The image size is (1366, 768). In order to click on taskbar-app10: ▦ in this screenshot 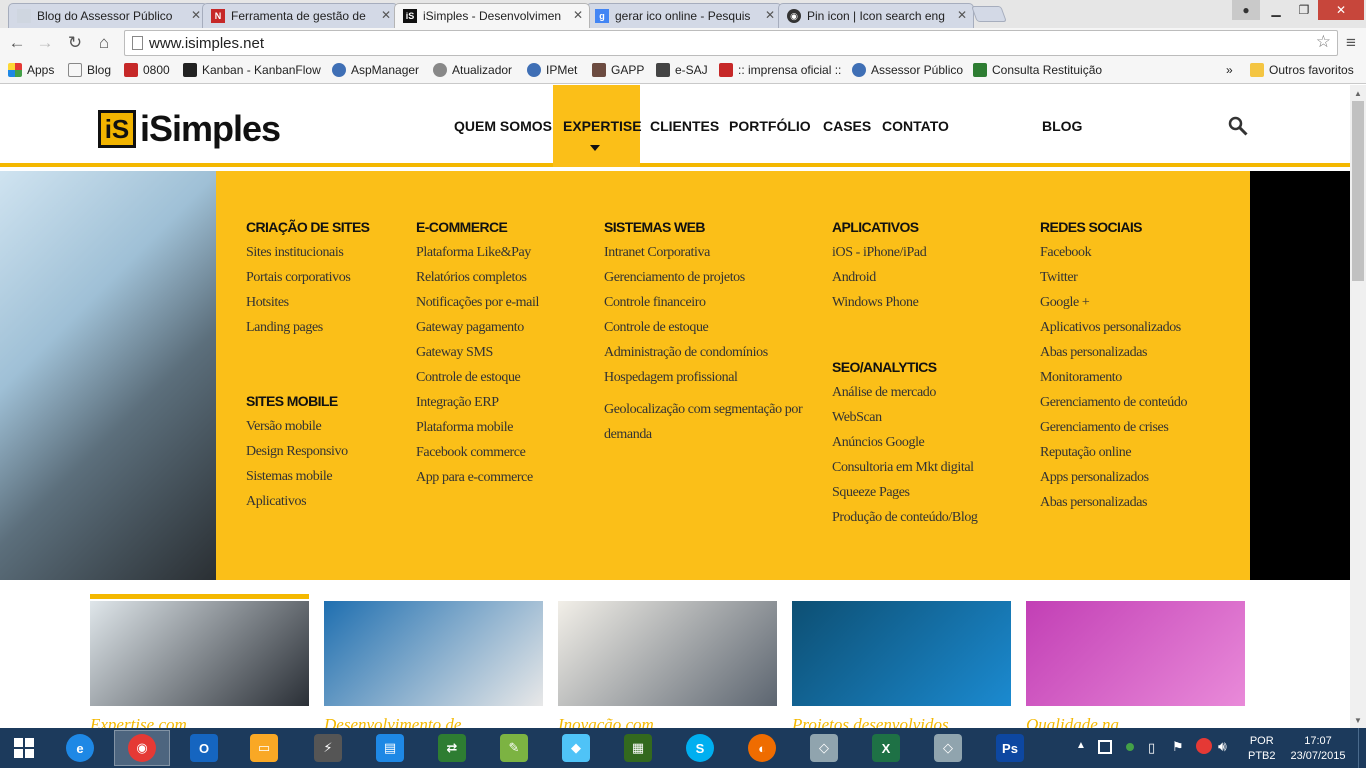, I will do `click(638, 748)`.